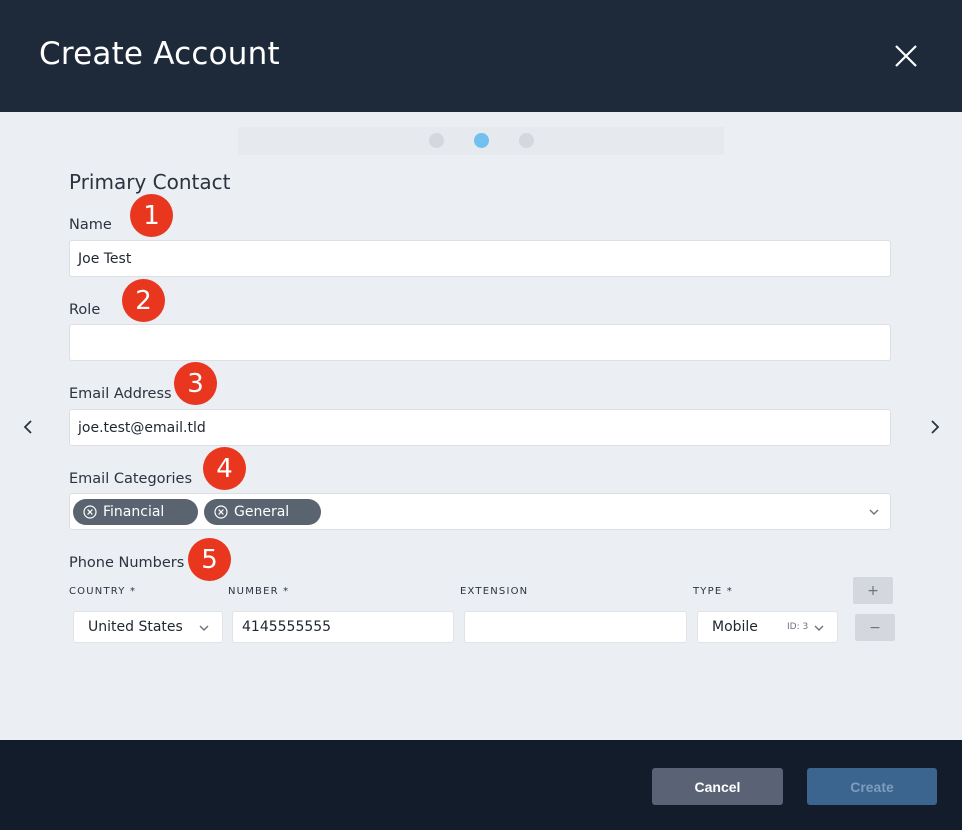 The height and width of the screenshot is (830, 962). What do you see at coordinates (481, 140) in the screenshot?
I see `step-dot-2-active` at bounding box center [481, 140].